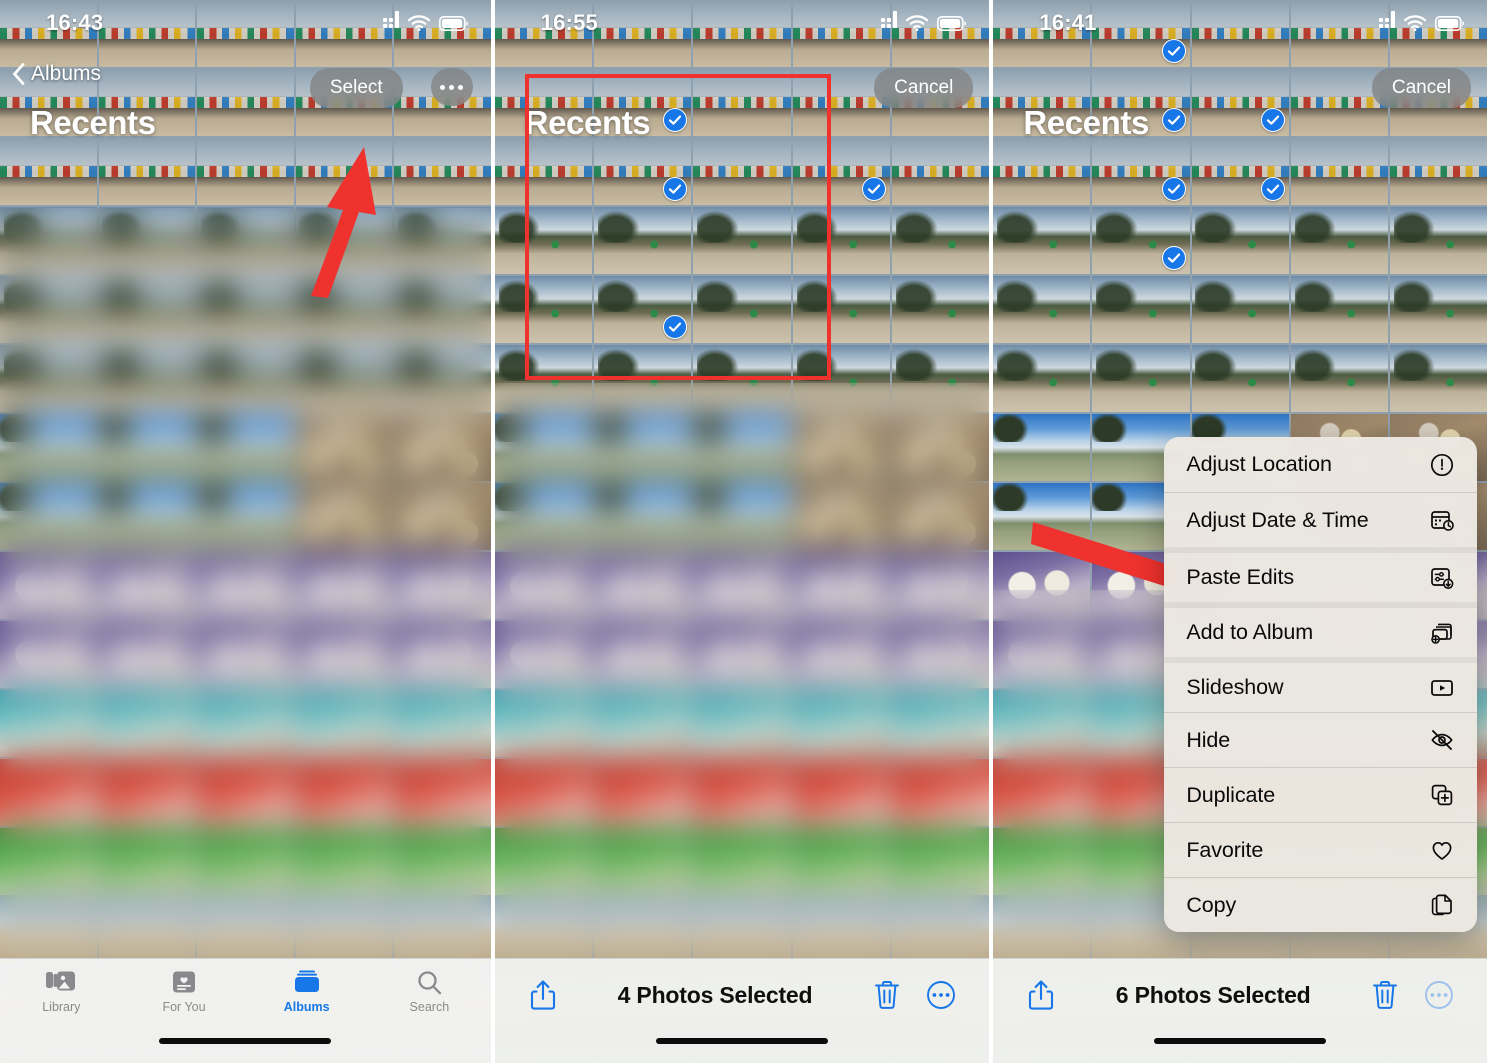 The image size is (1487, 1063). I want to click on ellipsis-circle-icon, so click(941, 995).